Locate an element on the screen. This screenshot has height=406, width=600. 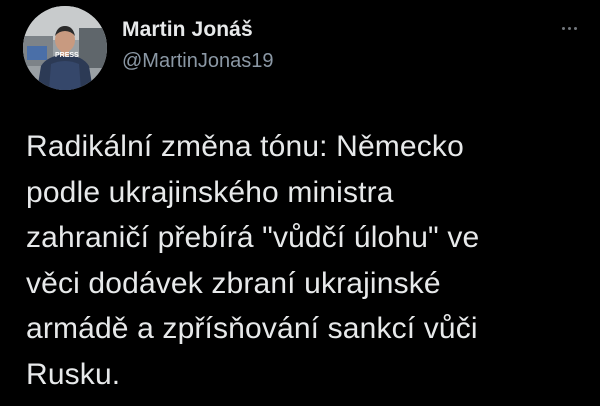
press-badge-text: PRESS is located at coordinates (67, 55).